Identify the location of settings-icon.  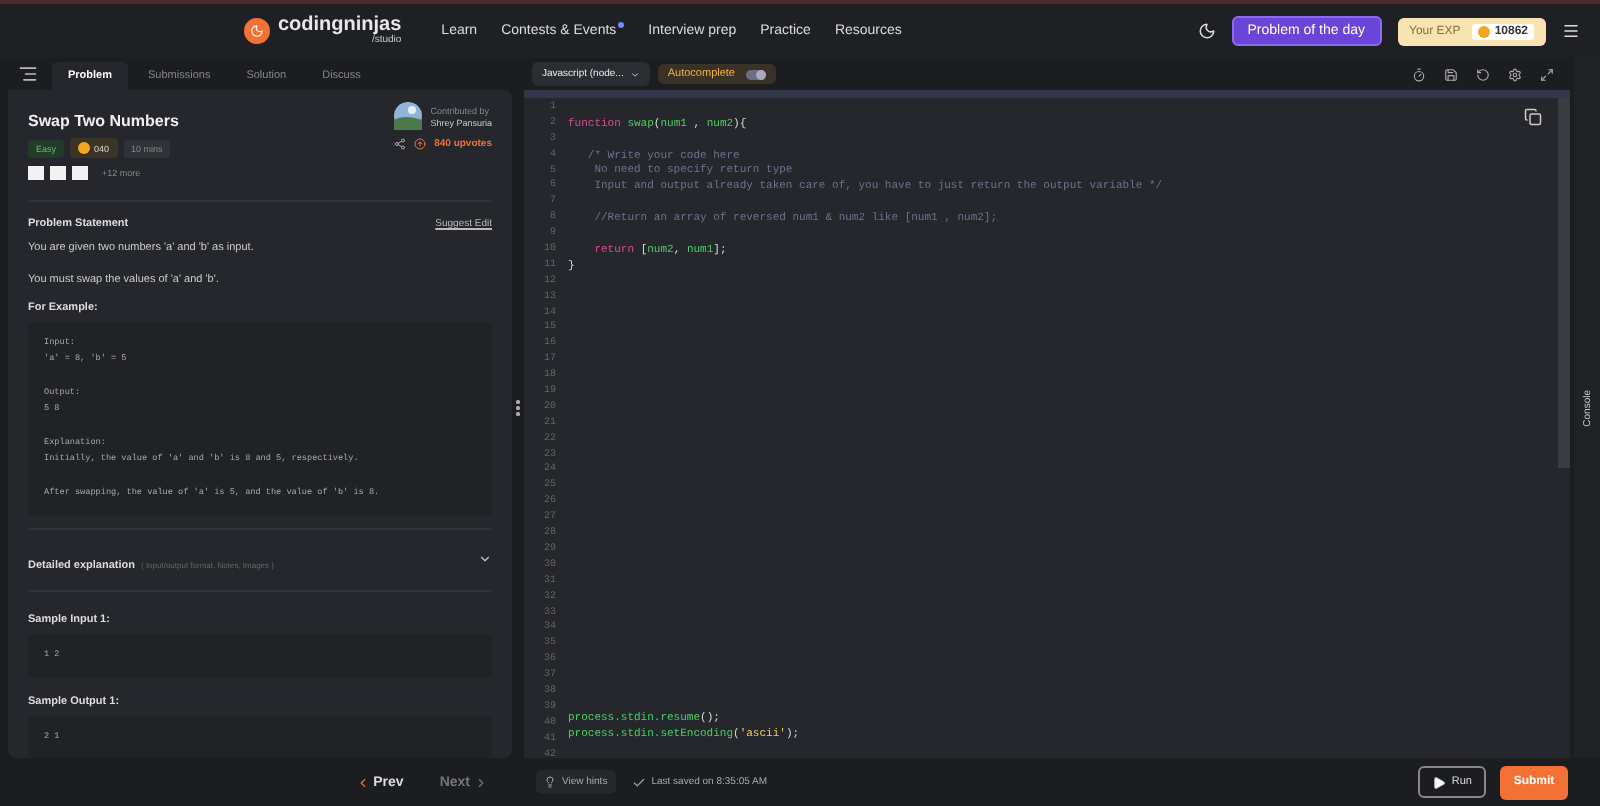
(1515, 74).